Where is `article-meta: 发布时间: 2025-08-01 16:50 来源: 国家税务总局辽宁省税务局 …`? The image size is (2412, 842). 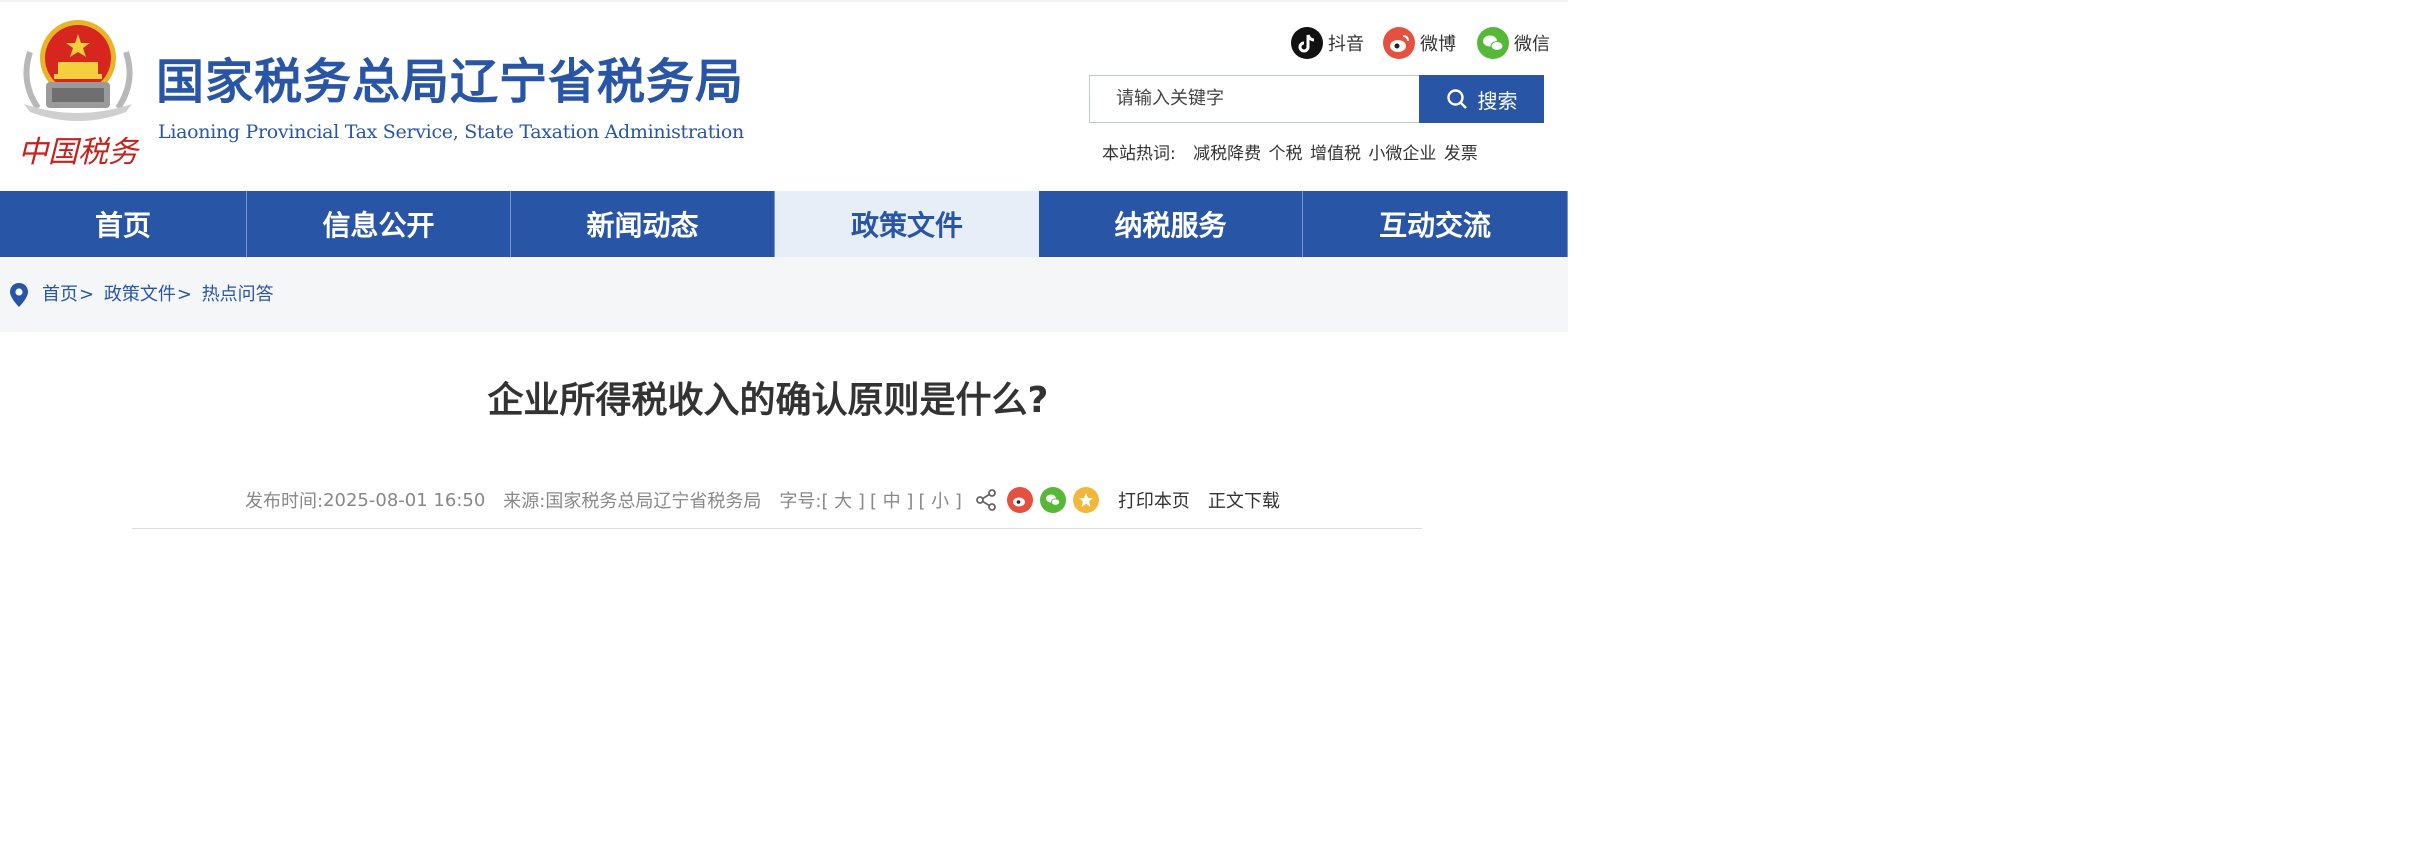 article-meta: 发布时间: 2025-08-01 16:50 来源: 国家税务总局辽宁省税务局 … is located at coordinates (765, 500).